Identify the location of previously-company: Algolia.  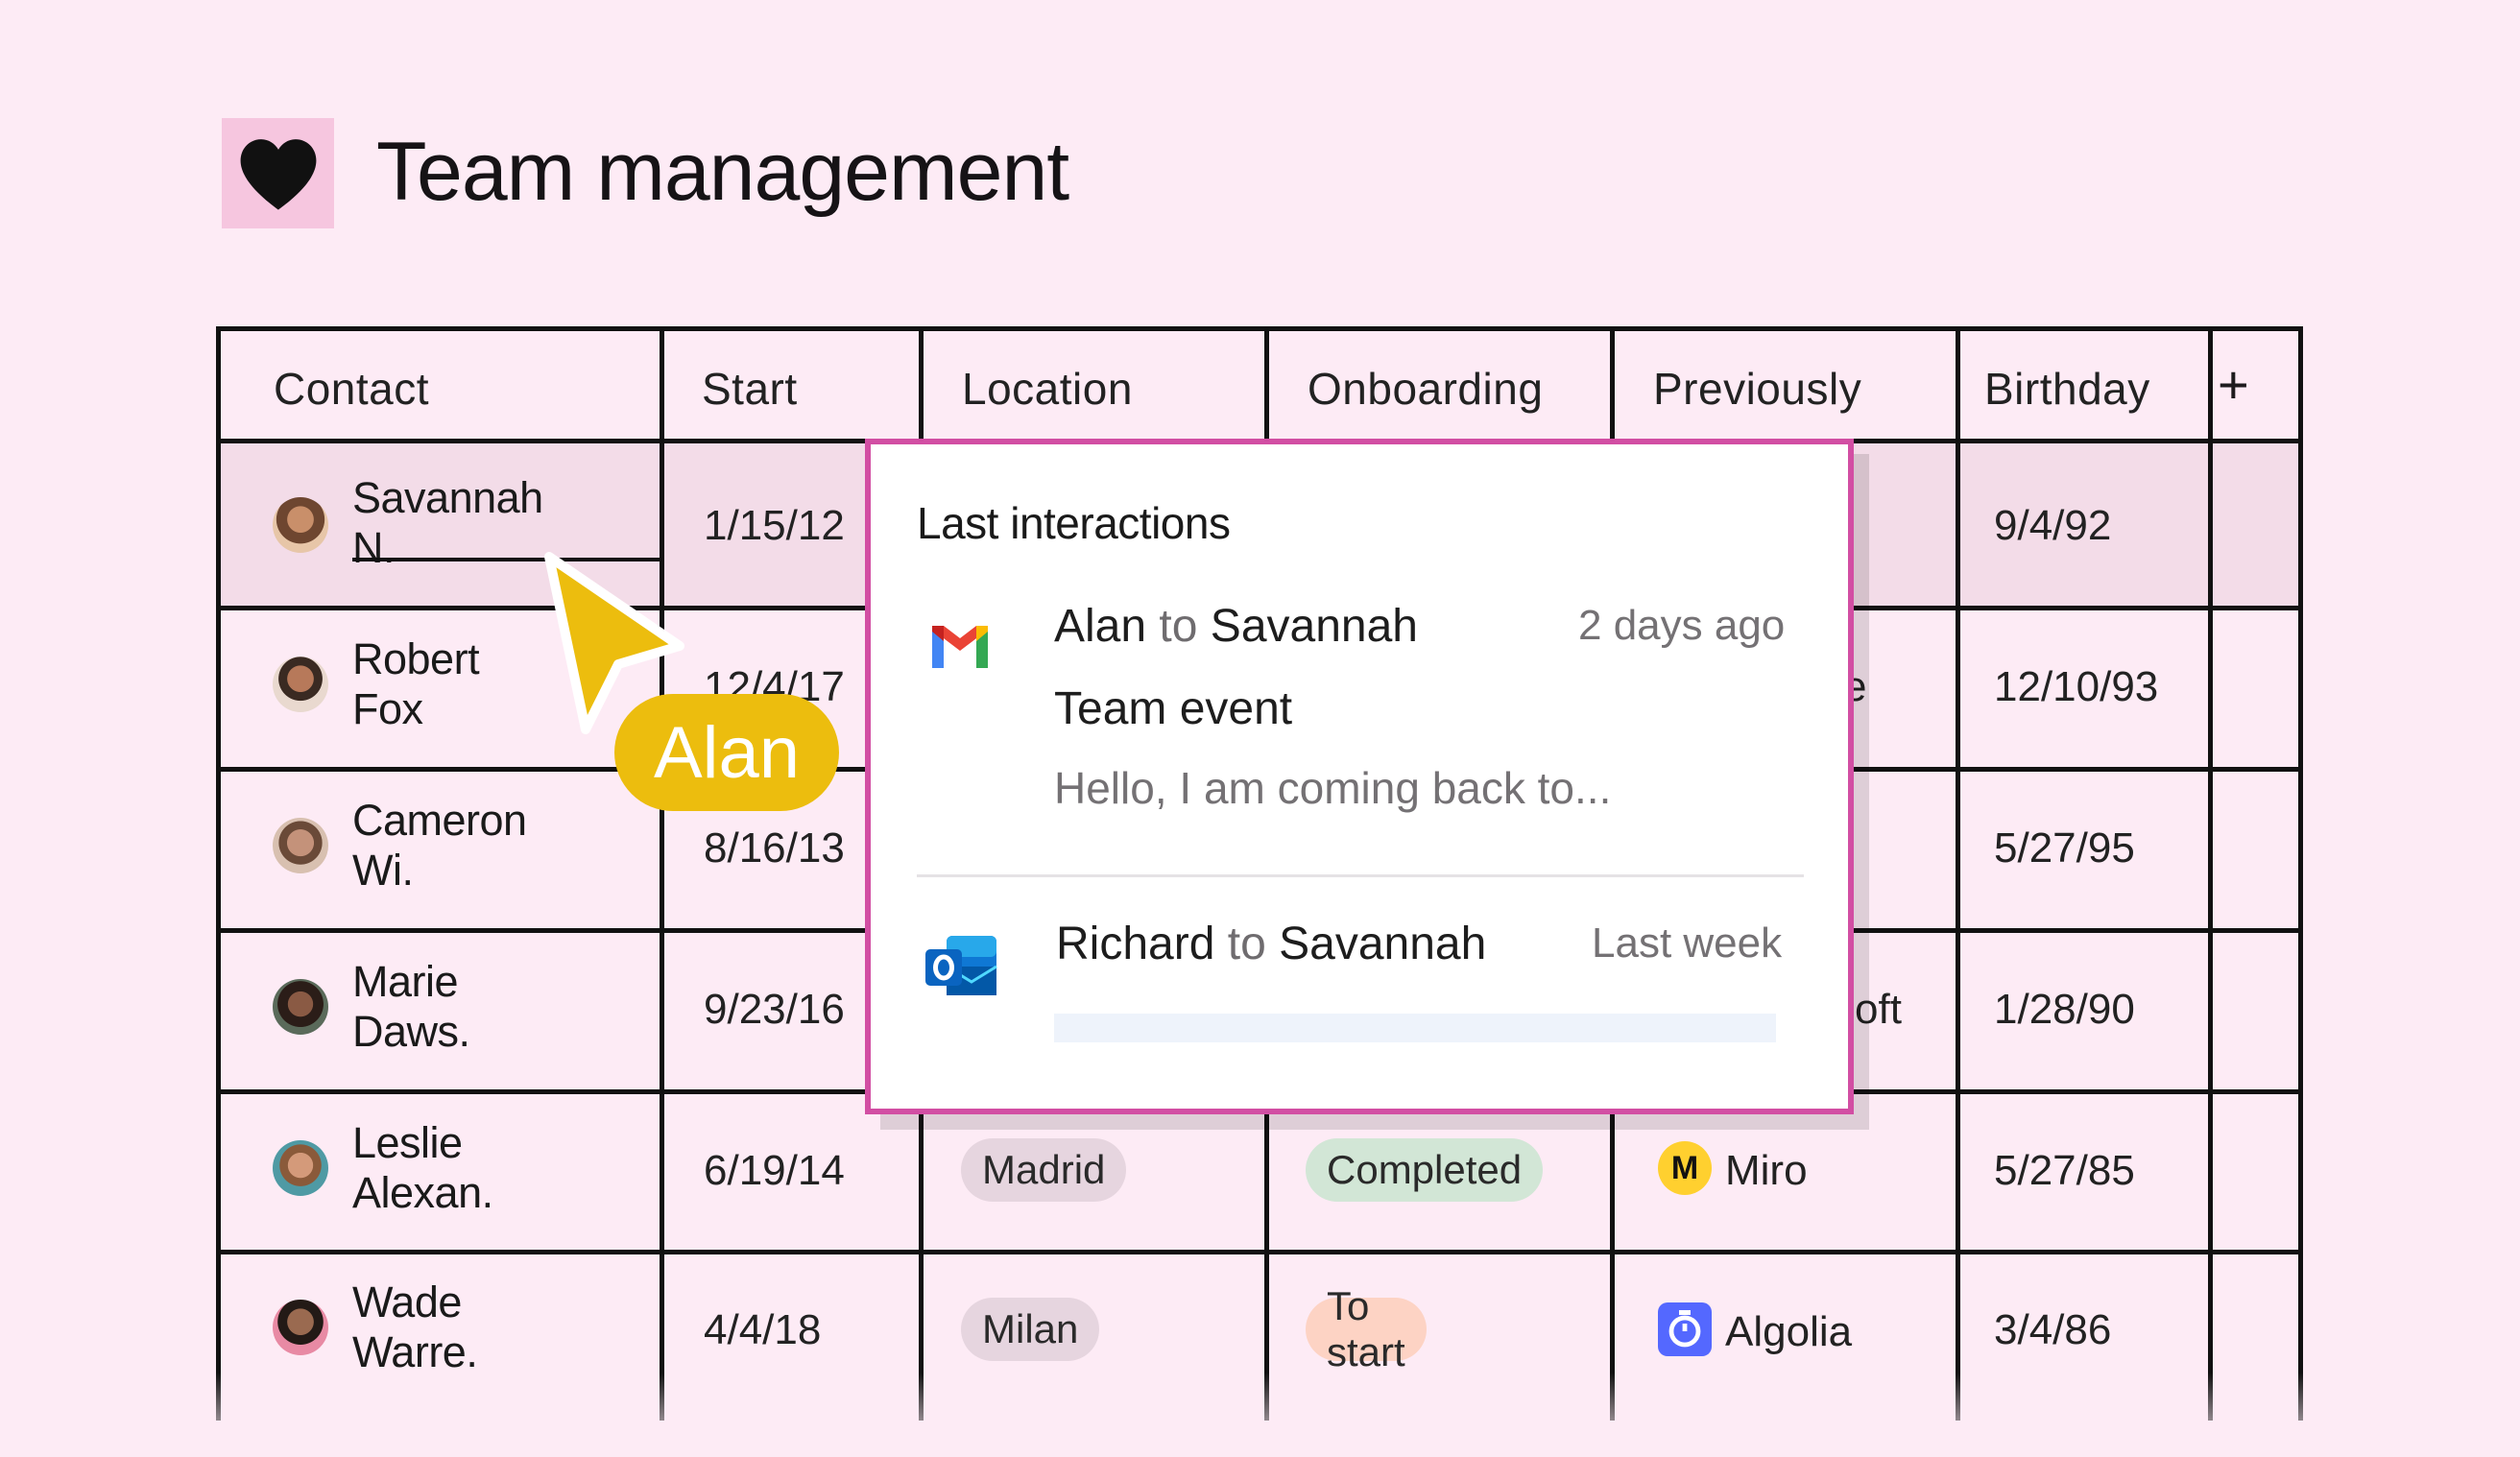
(1788, 1332).